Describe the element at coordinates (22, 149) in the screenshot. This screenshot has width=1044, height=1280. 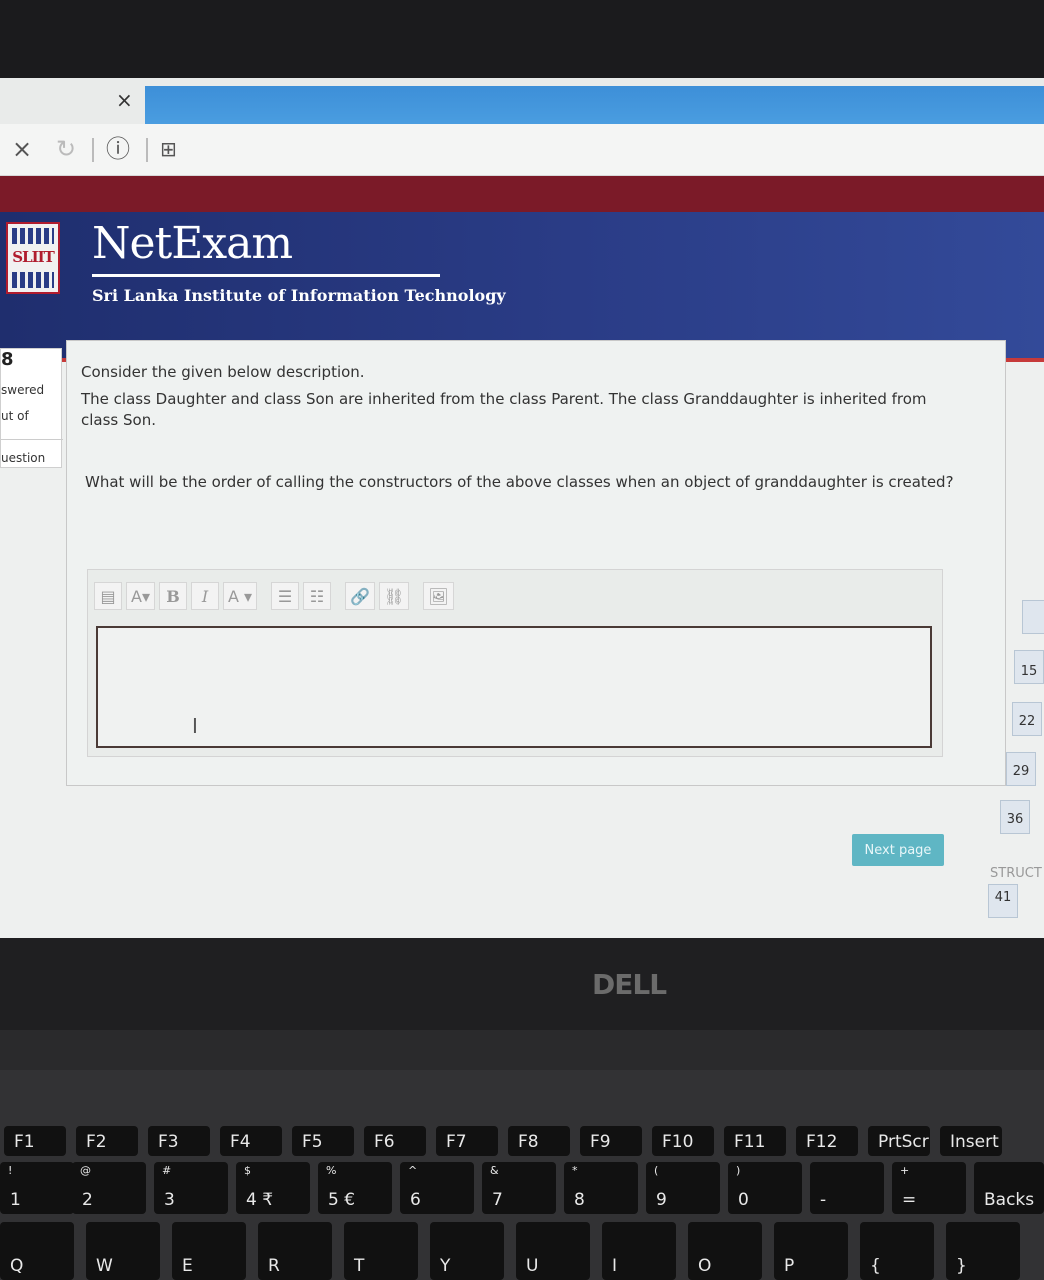
I see `stop-icon: ×` at that location.